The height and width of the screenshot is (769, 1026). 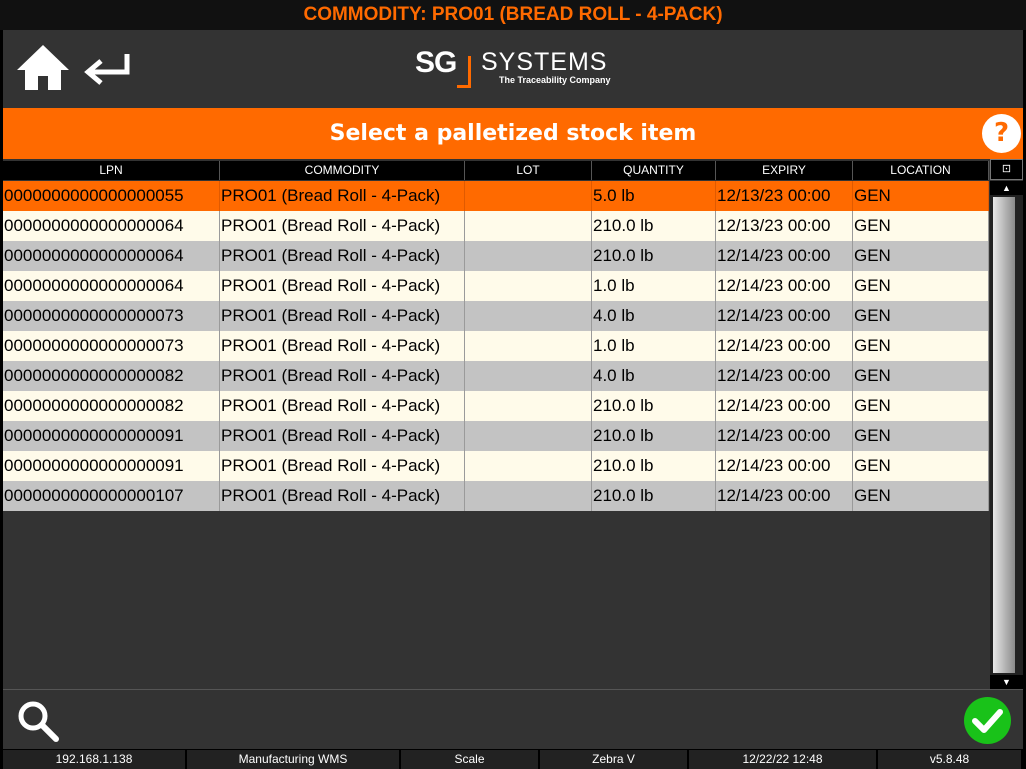 I want to click on cell-lpn: 0000000000000000091, so click(x=111, y=436).